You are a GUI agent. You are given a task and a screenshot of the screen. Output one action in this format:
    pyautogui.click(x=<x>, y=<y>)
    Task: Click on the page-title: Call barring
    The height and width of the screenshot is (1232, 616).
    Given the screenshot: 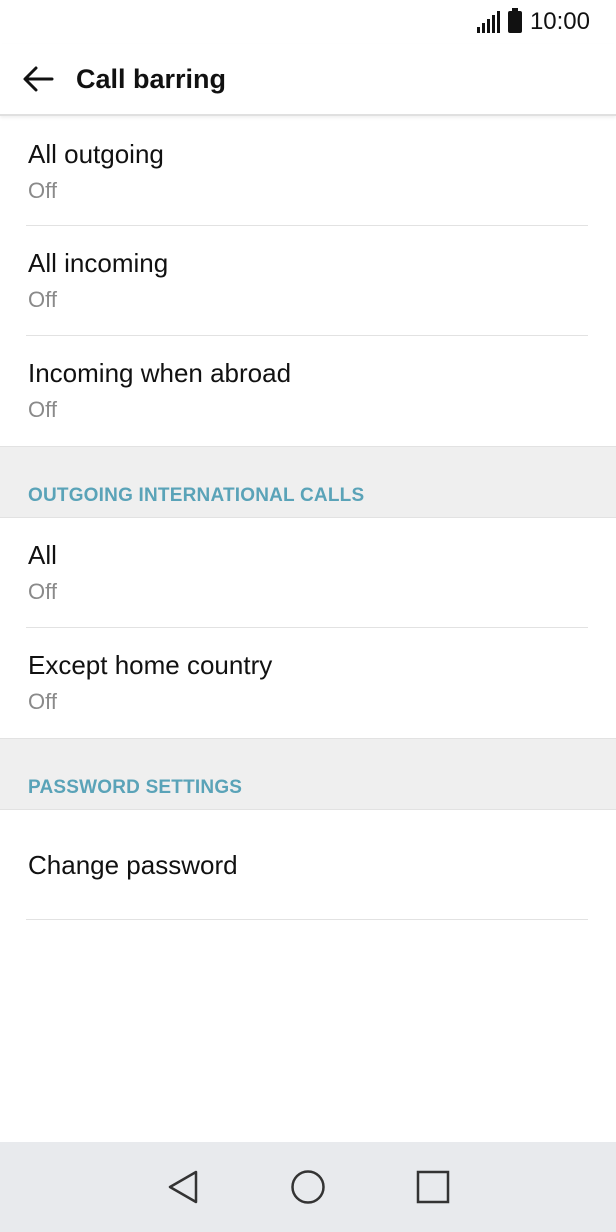 What is the action you would take?
    pyautogui.click(x=151, y=78)
    